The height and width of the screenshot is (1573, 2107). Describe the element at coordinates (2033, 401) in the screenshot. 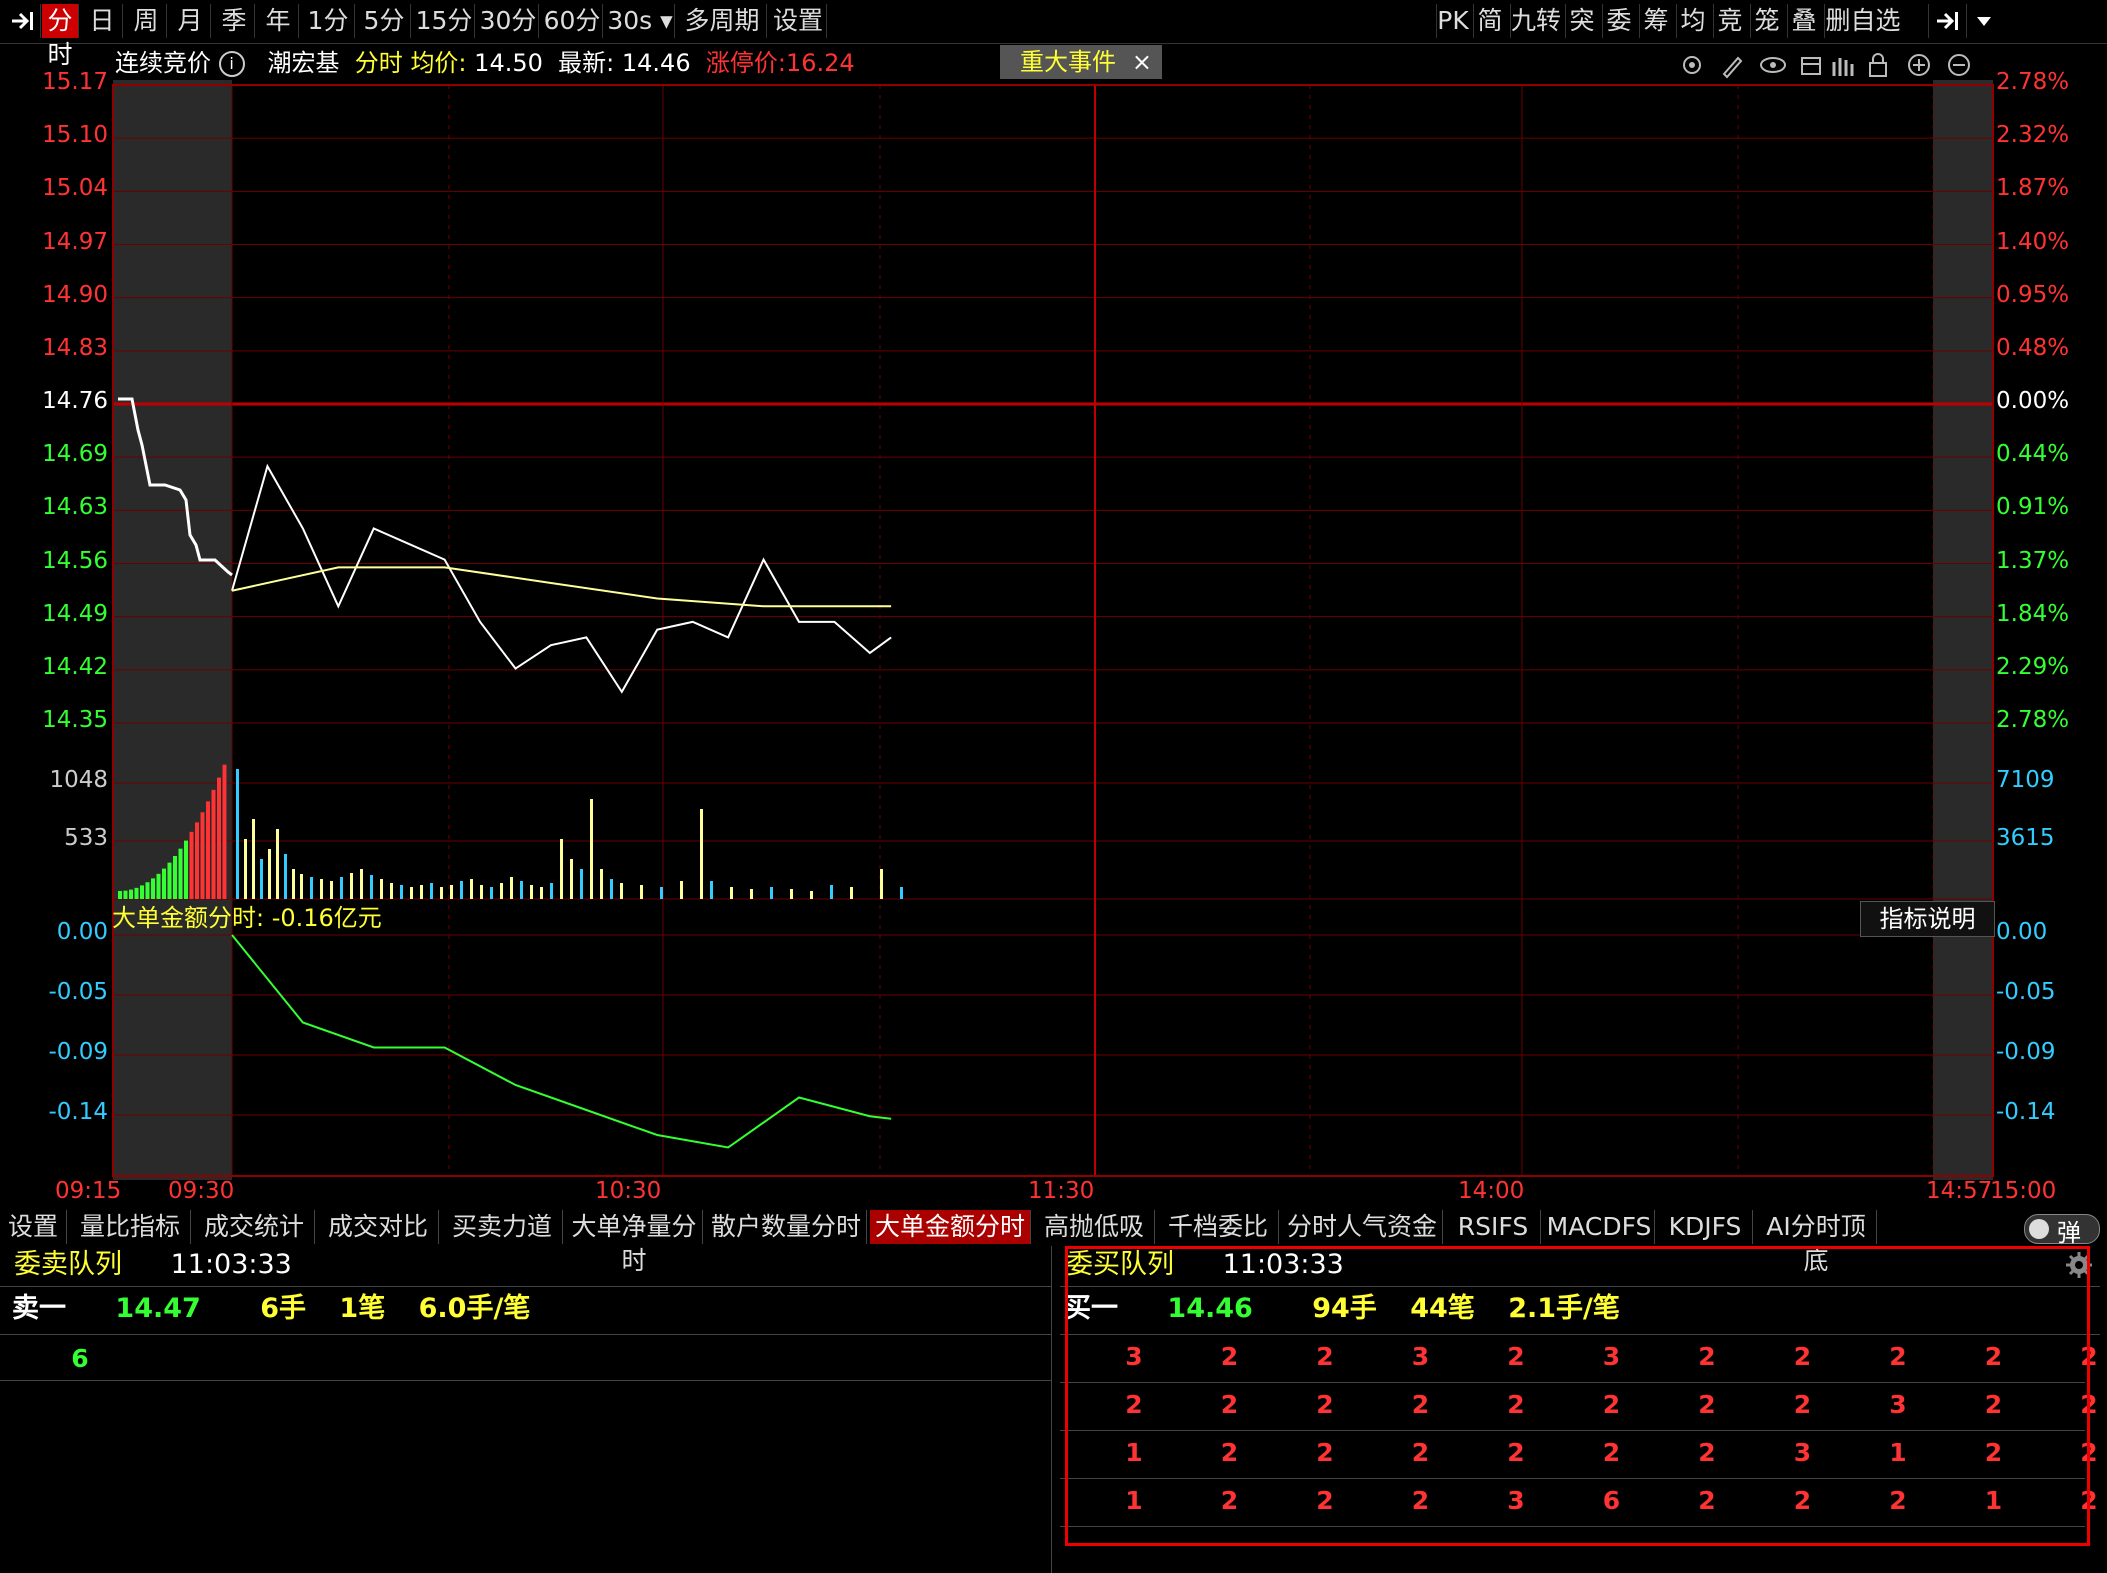

I see `pct-tick-right: 0.00%` at that location.